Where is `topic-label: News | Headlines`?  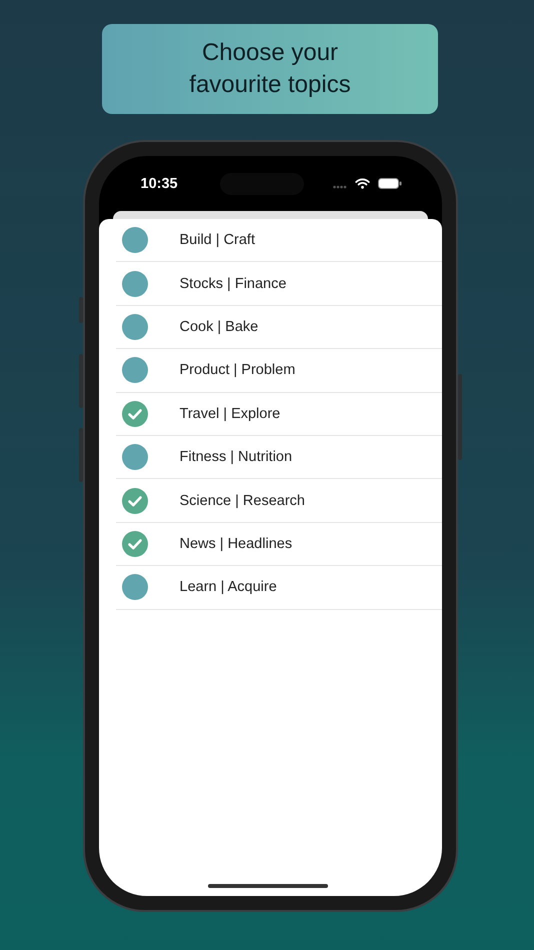
topic-label: News | Headlines is located at coordinates (236, 544).